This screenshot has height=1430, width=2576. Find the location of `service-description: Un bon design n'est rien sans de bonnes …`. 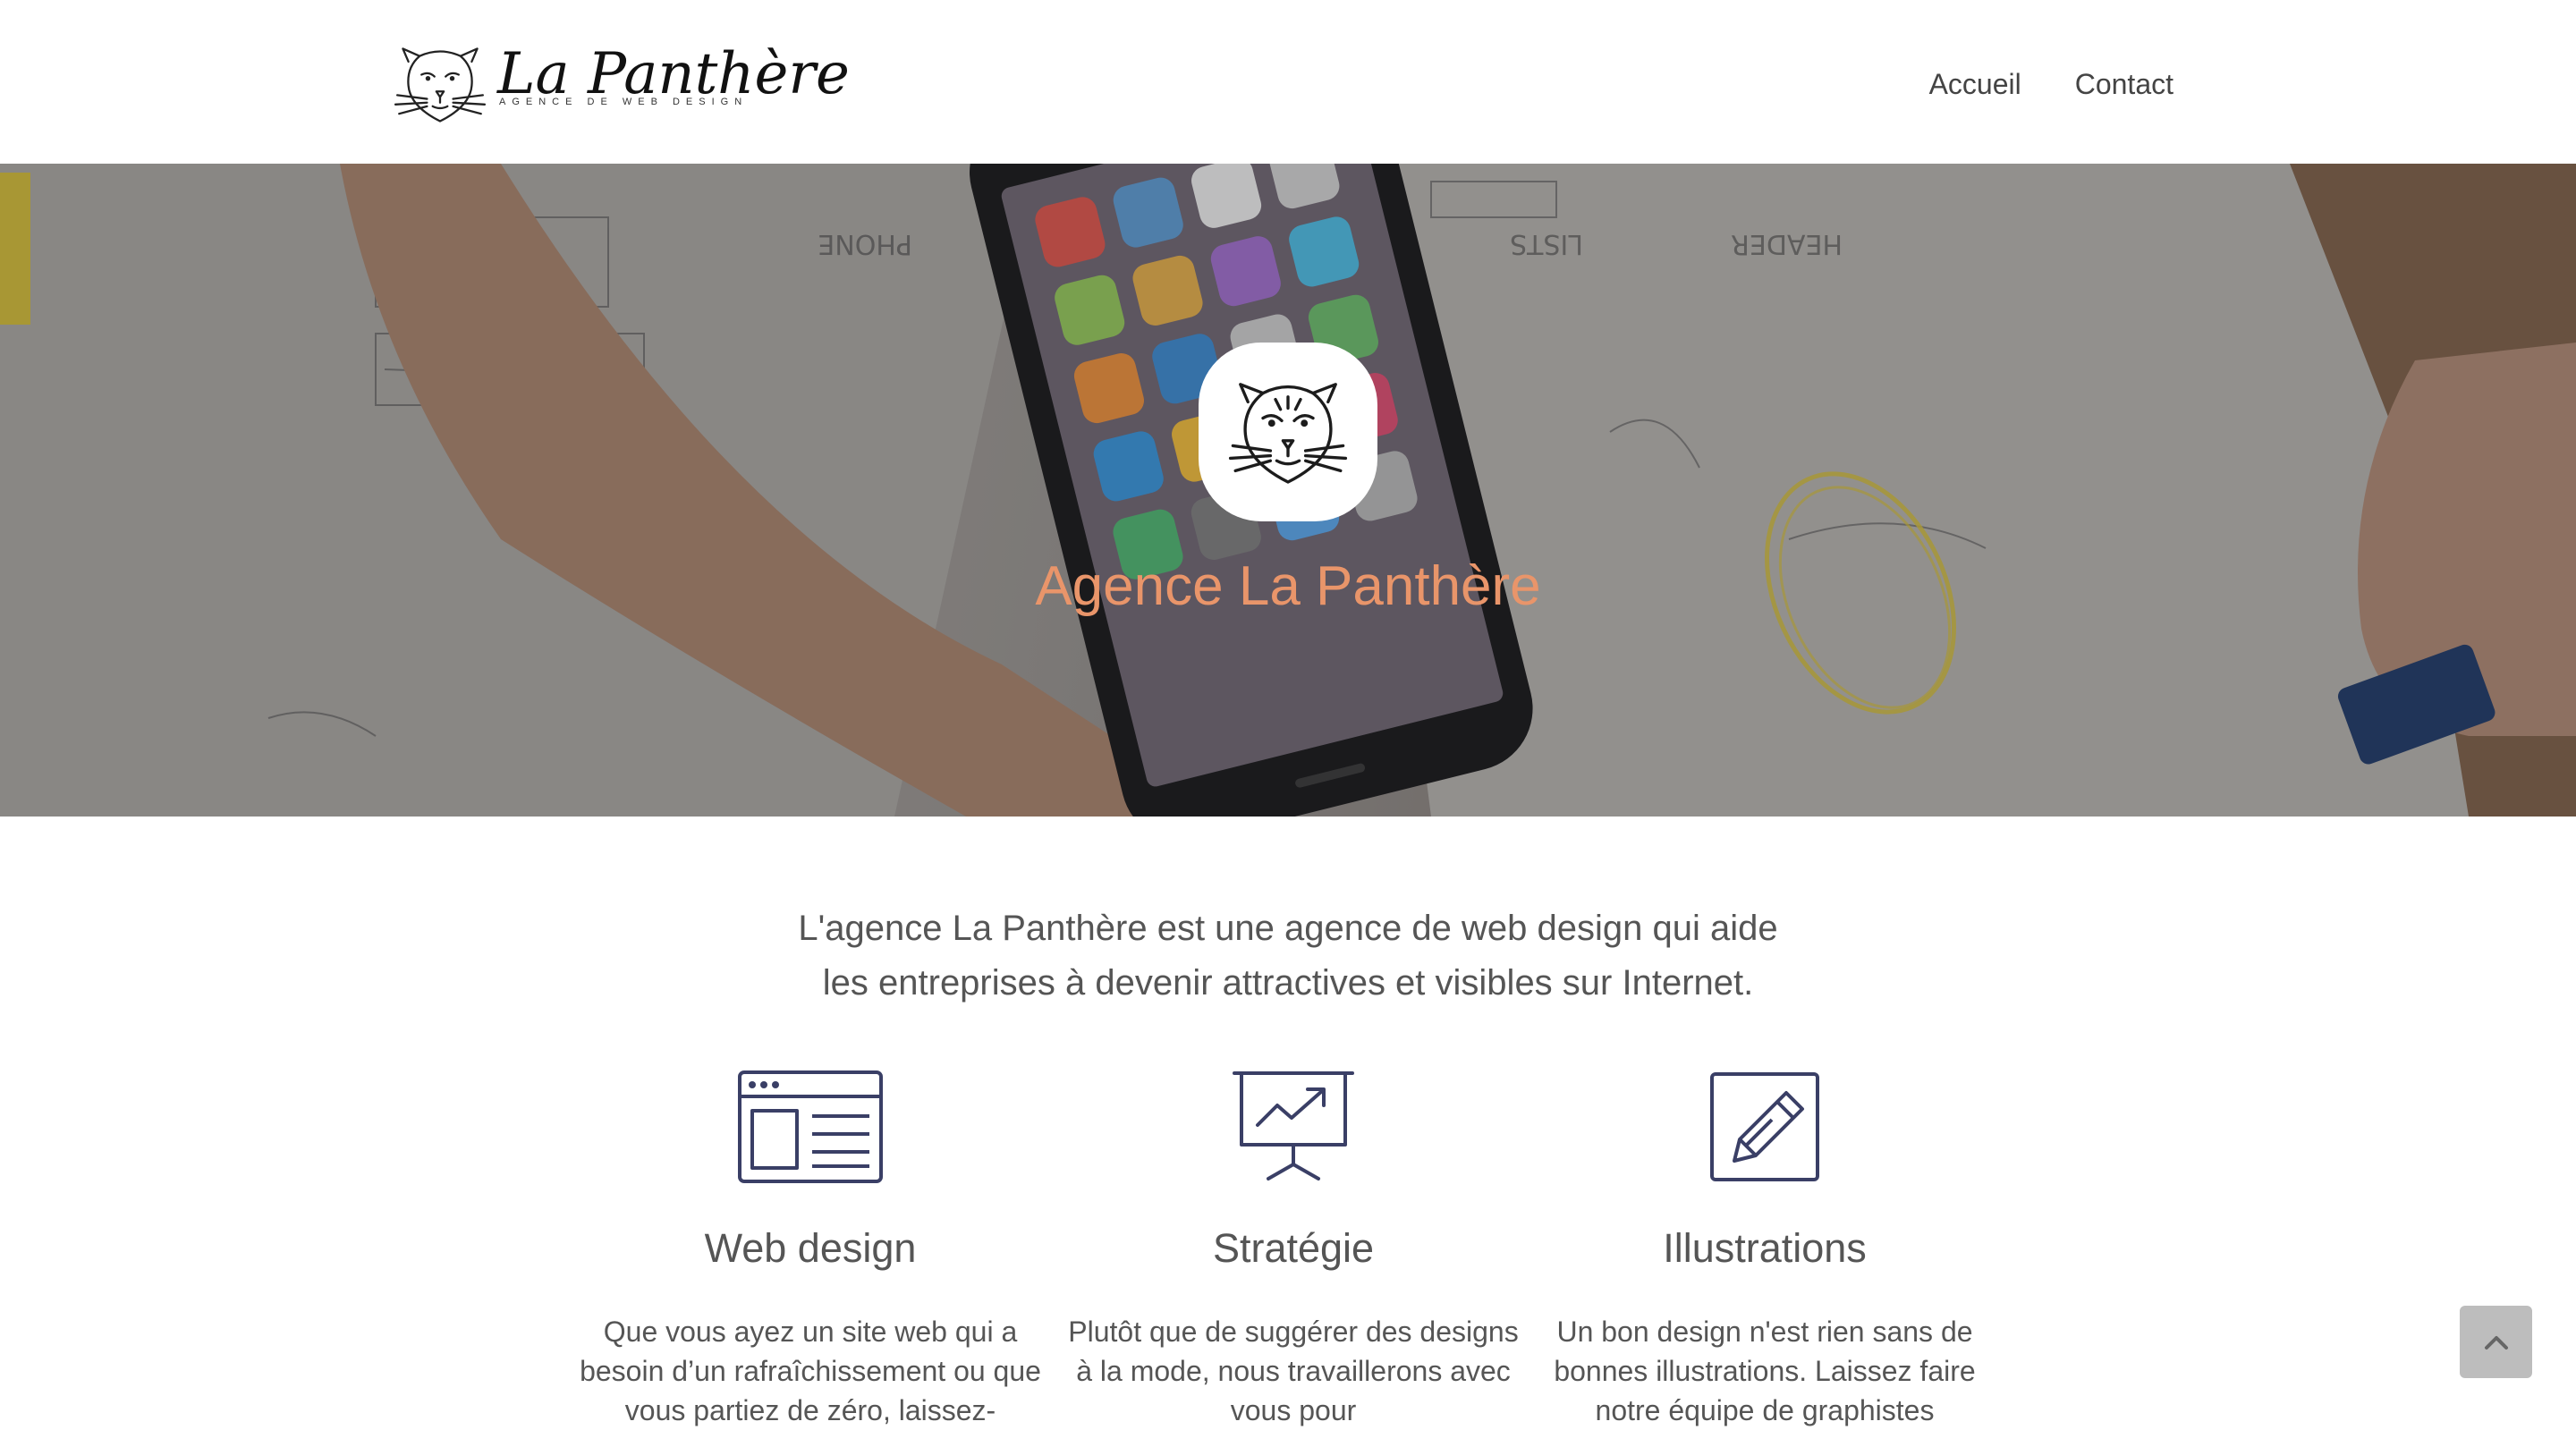

service-description: Un bon design n'est rien sans de bonnes … is located at coordinates (1765, 1371).